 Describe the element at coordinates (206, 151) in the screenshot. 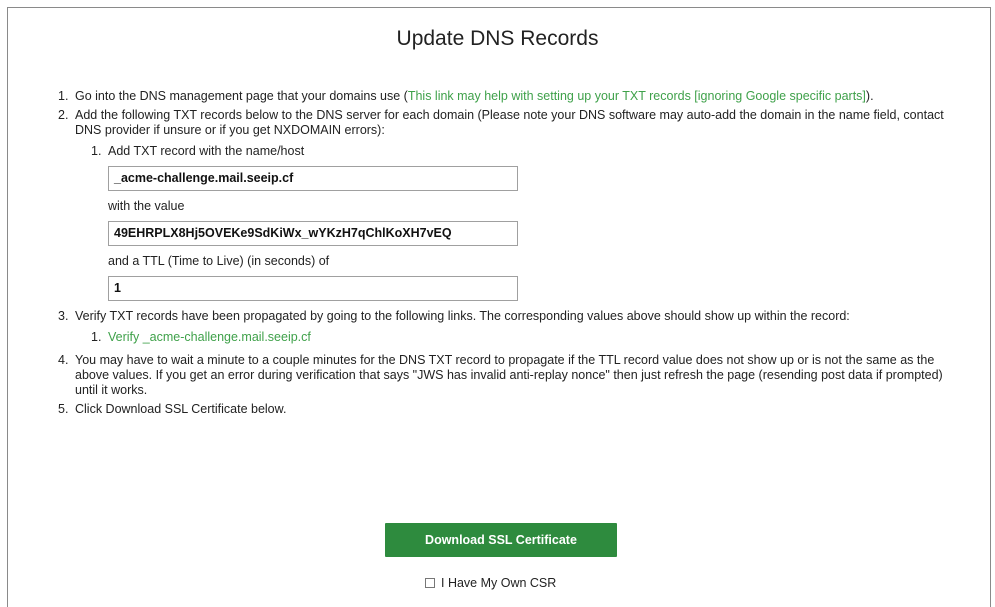

I see `name-label: Add TXT record with the name/host` at that location.